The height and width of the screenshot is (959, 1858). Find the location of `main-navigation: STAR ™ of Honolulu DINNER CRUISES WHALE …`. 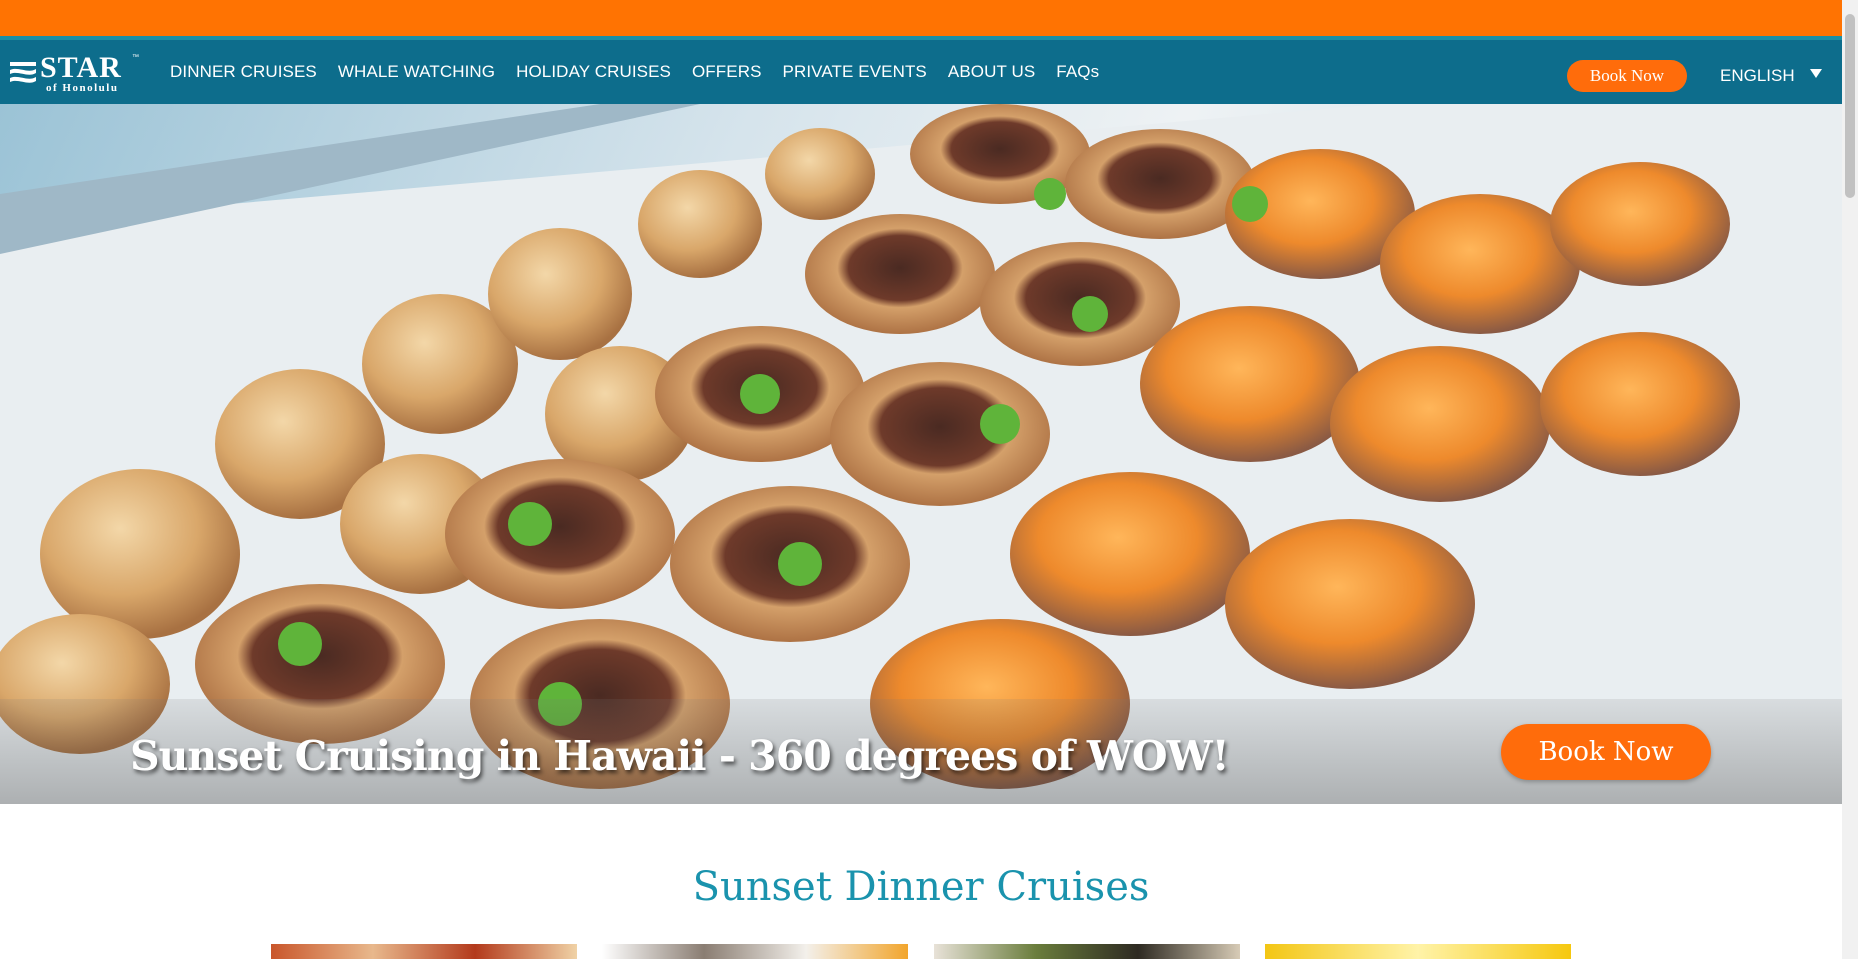

main-navigation: STAR ™ of Honolulu DINNER CRUISES WHALE … is located at coordinates (921, 72).